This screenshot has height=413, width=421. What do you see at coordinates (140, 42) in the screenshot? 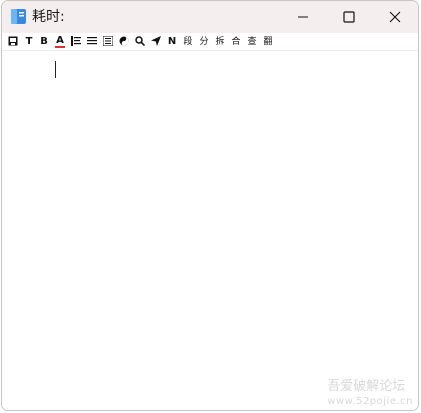
I see `search-icon` at bounding box center [140, 42].